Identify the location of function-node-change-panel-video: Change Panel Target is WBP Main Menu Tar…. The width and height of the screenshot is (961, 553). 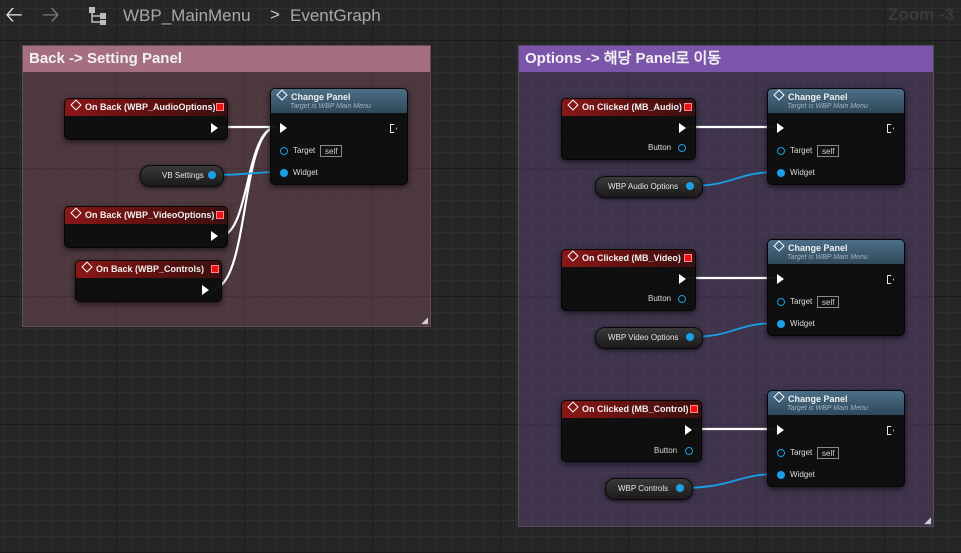
(836, 287).